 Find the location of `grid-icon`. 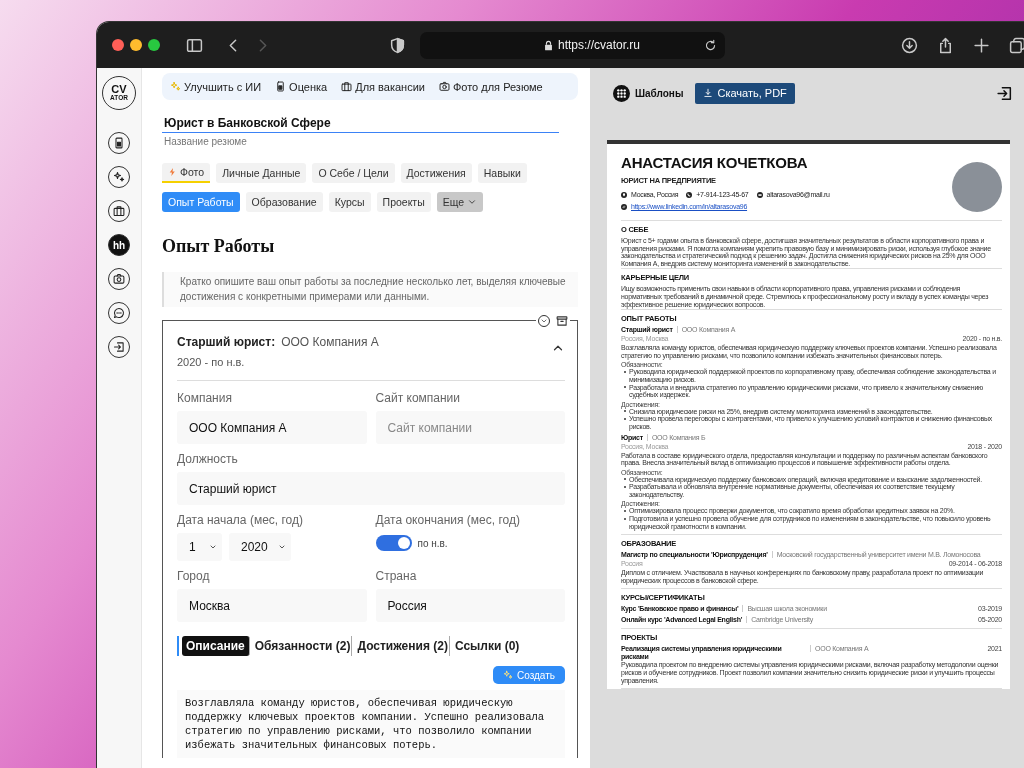

grid-icon is located at coordinates (621, 93).